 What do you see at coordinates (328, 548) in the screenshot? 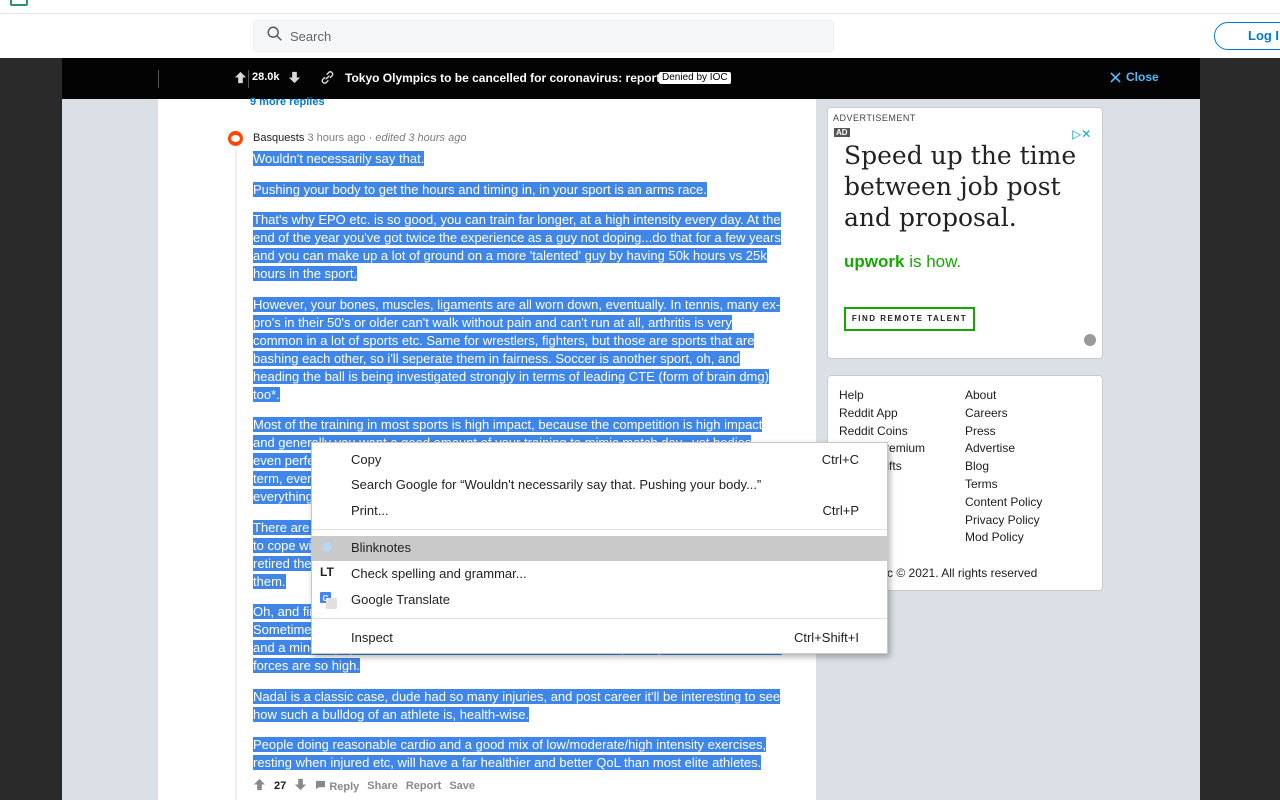
I see `blinknotes-icon` at bounding box center [328, 548].